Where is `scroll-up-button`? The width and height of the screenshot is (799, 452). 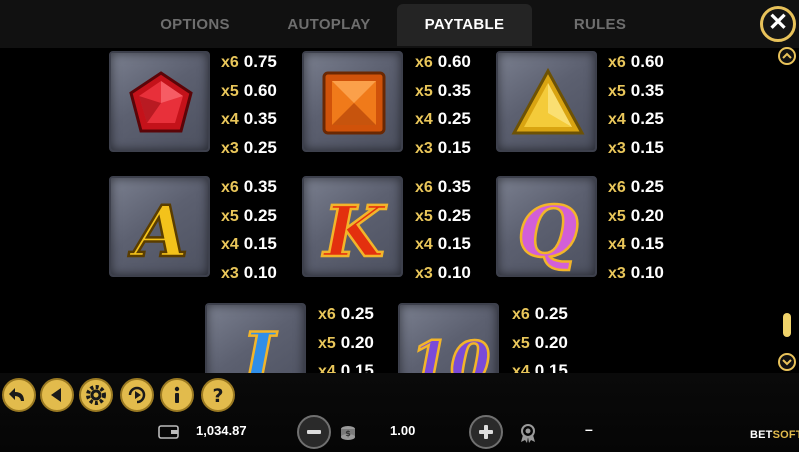
scroll-up-button is located at coordinates (787, 56).